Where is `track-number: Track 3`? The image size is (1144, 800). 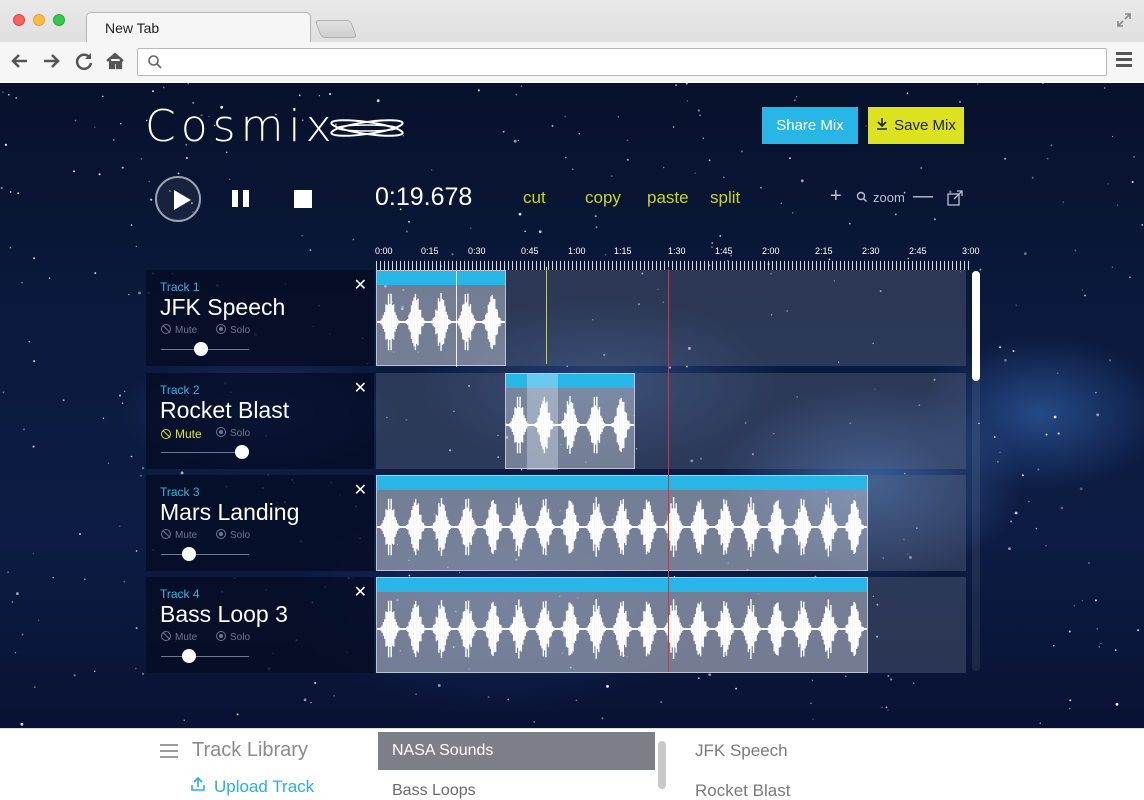 track-number: Track 3 is located at coordinates (180, 492).